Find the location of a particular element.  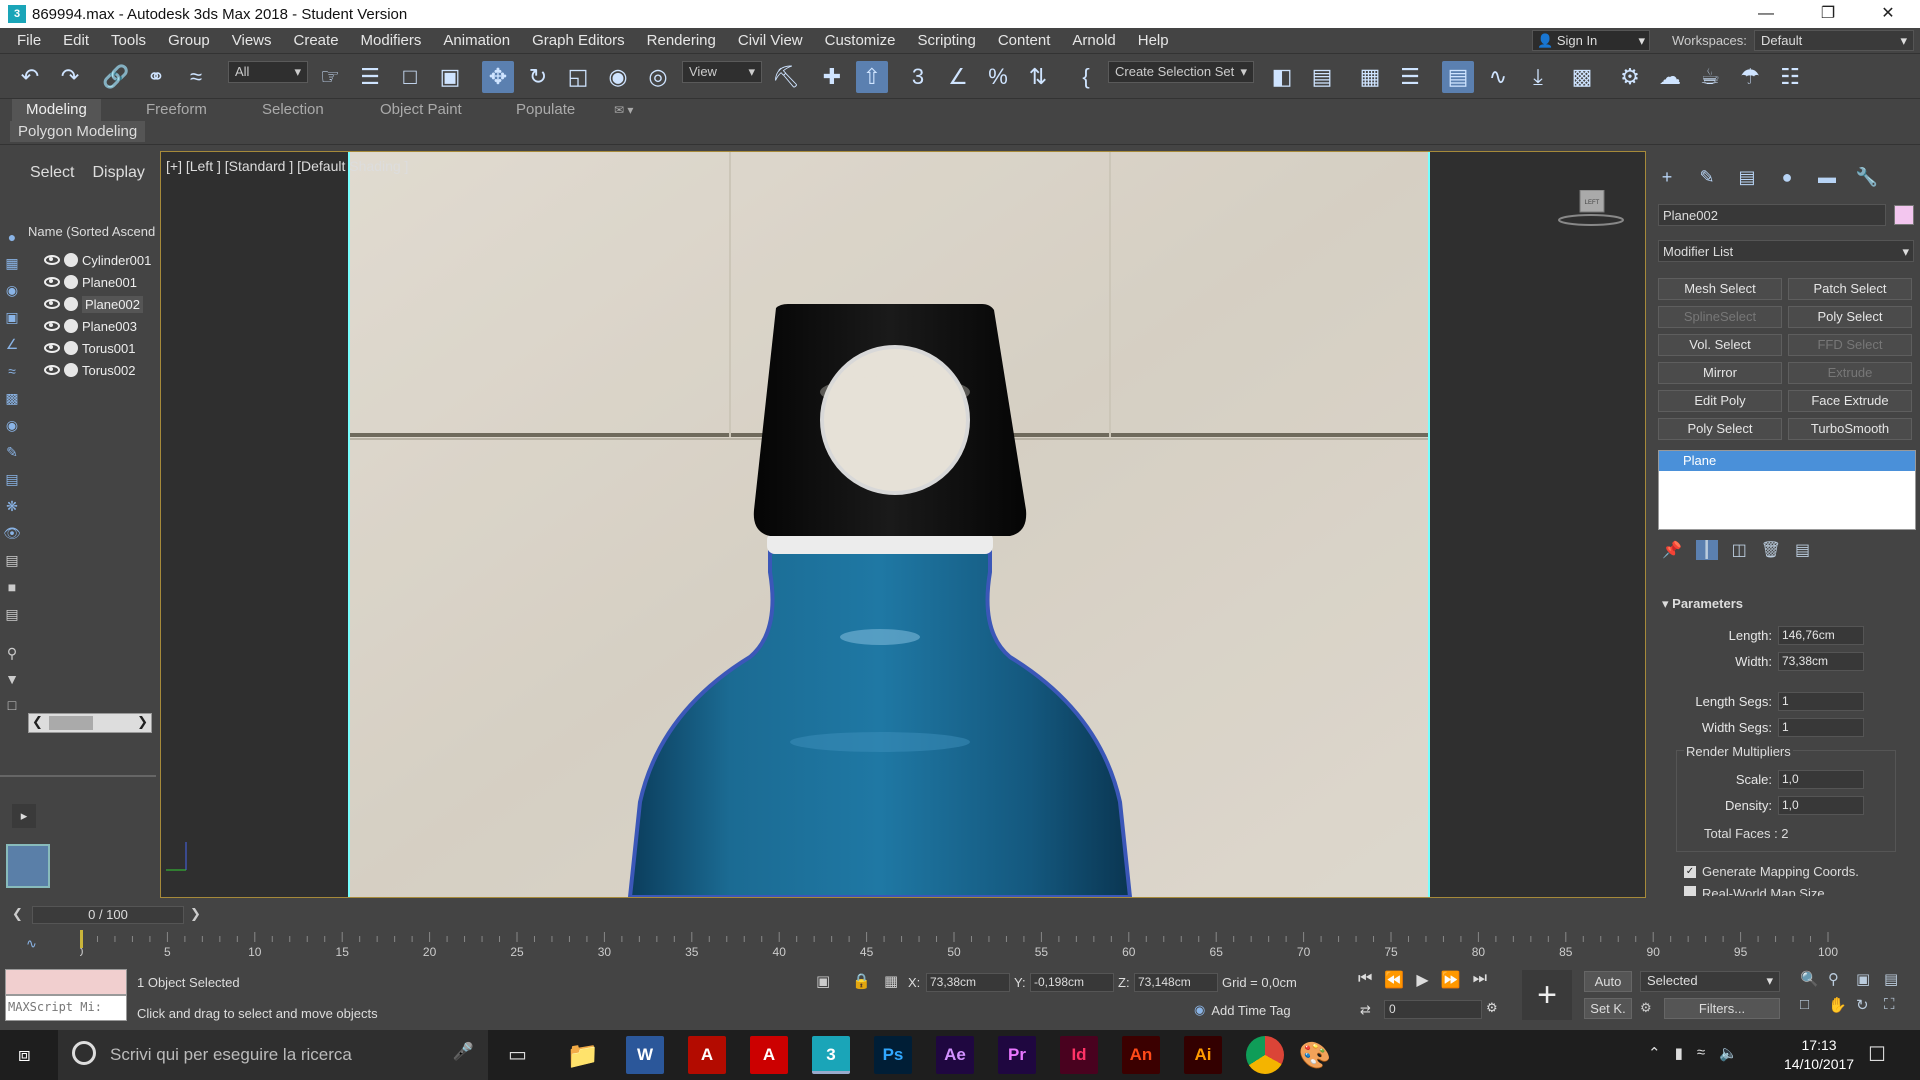

modifier-button: Poly Select is located at coordinates (1720, 429).